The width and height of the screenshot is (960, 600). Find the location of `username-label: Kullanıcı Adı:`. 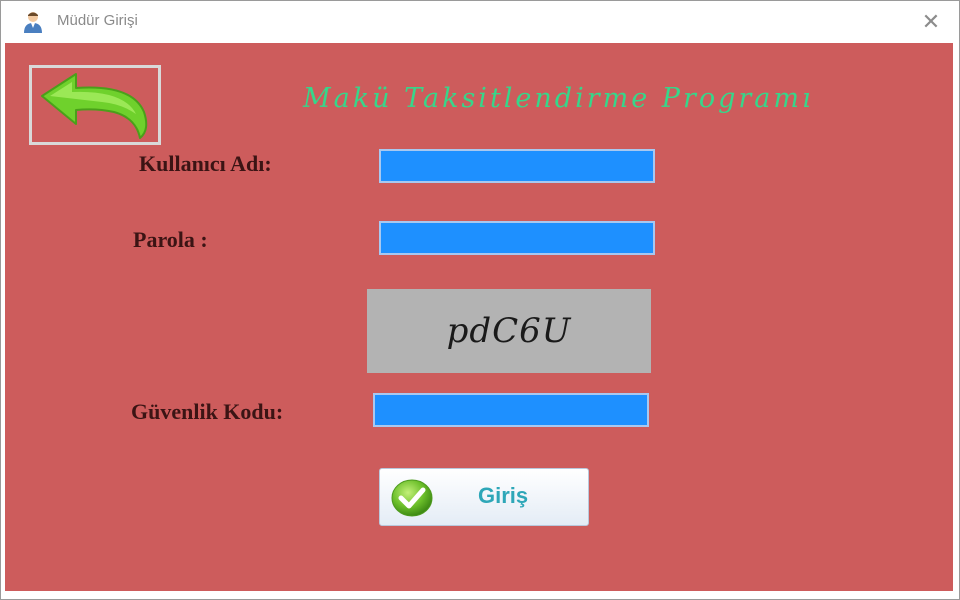

username-label: Kullanıcı Adı: is located at coordinates (205, 163).